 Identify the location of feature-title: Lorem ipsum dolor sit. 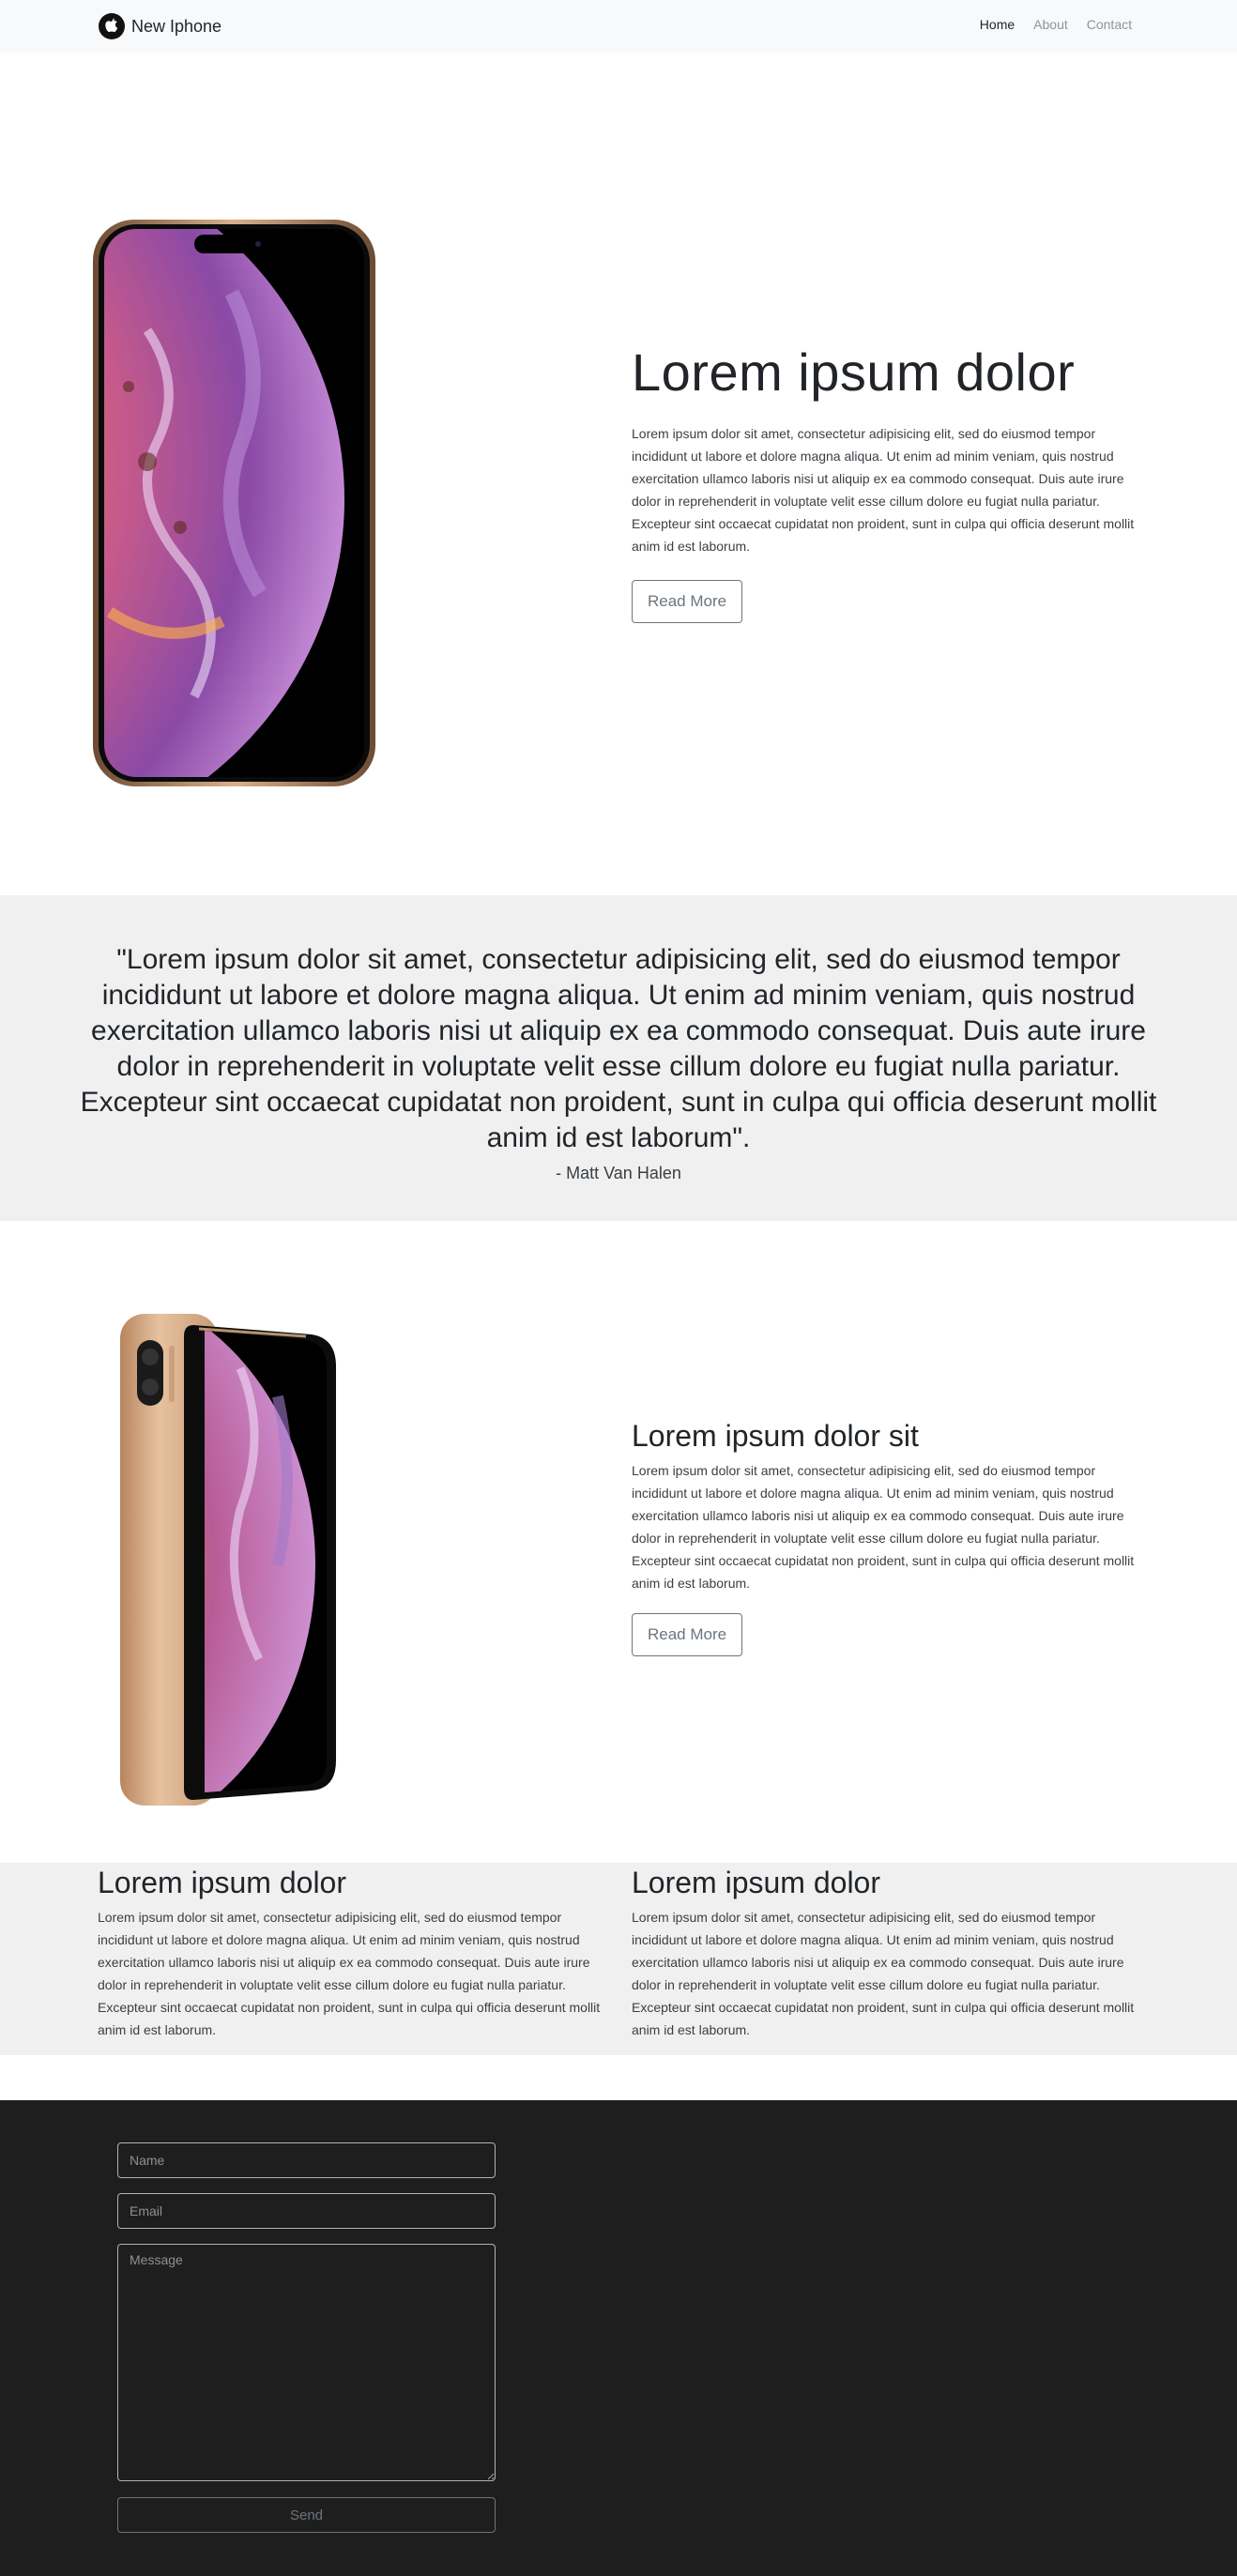
(775, 1436).